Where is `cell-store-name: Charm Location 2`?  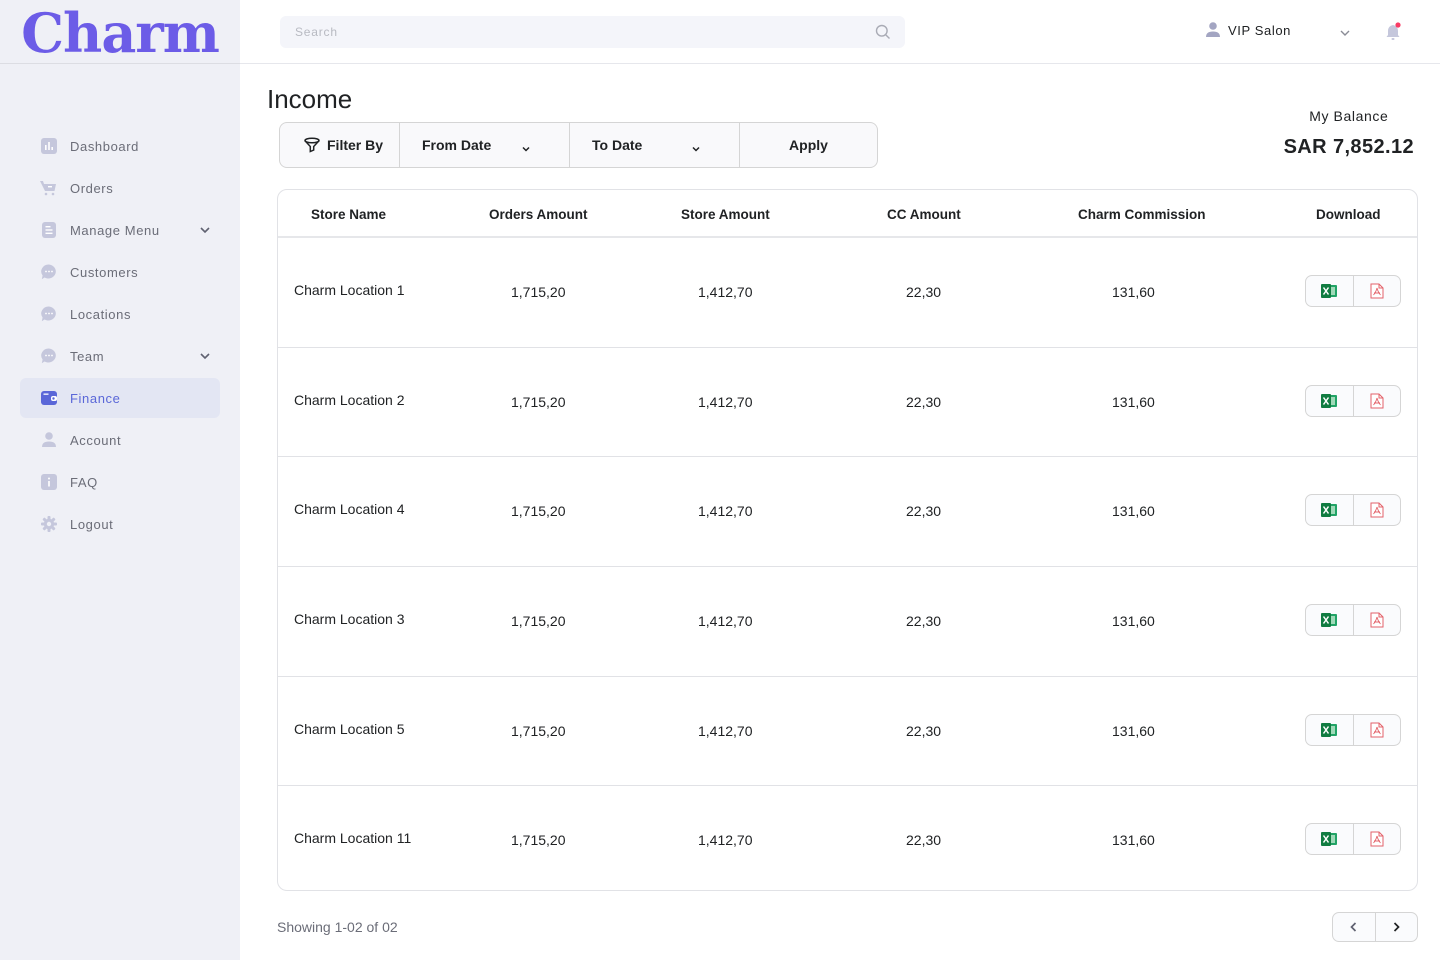 cell-store-name: Charm Location 2 is located at coordinates (349, 399).